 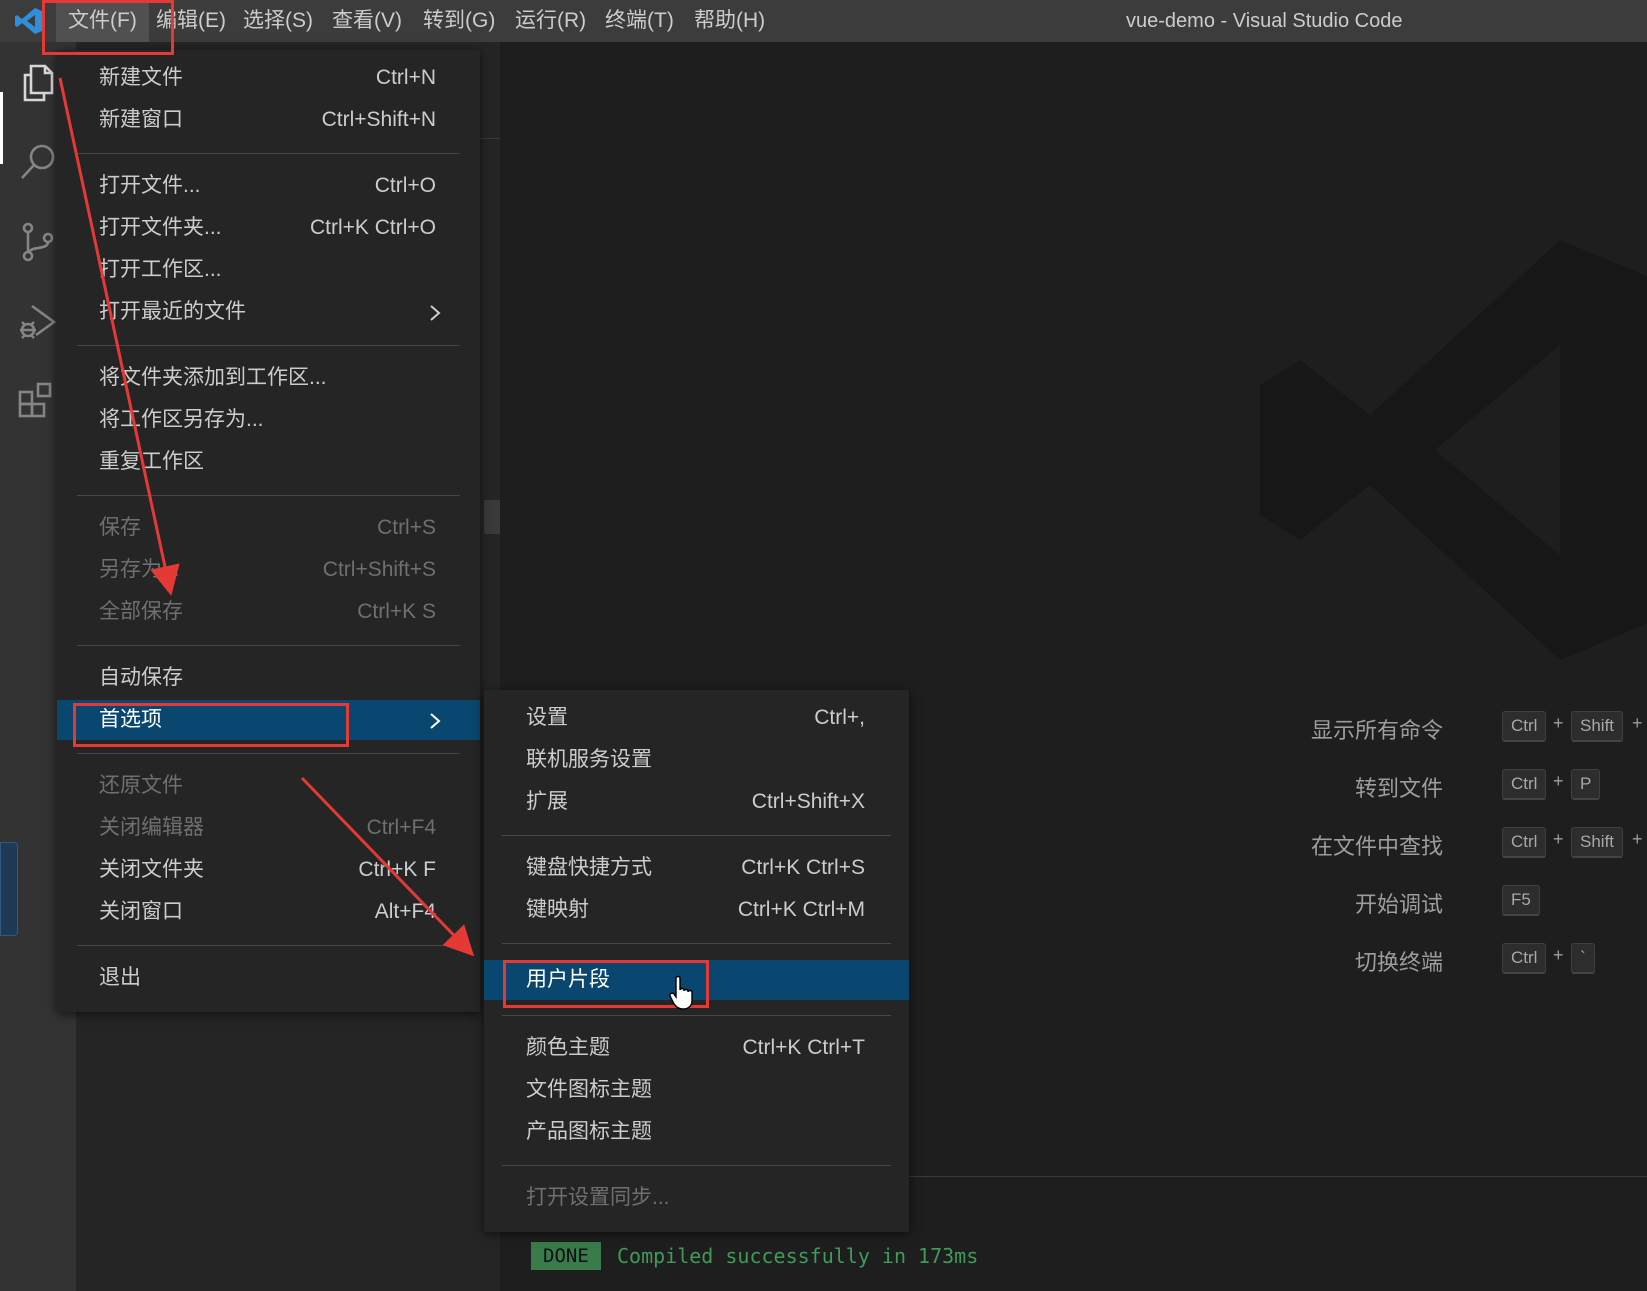 I want to click on source-control-icon, so click(x=38, y=242).